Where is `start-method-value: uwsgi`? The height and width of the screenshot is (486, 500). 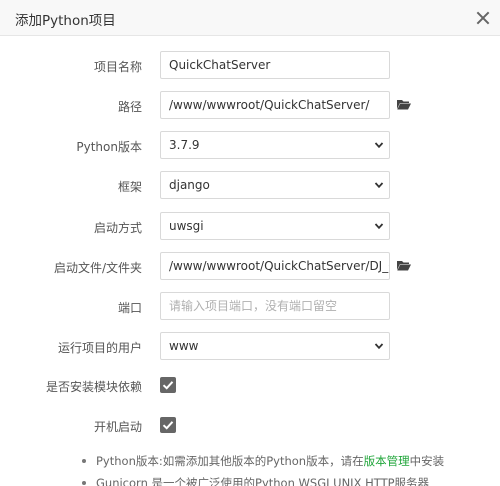 start-method-value: uwsgi is located at coordinates (186, 226).